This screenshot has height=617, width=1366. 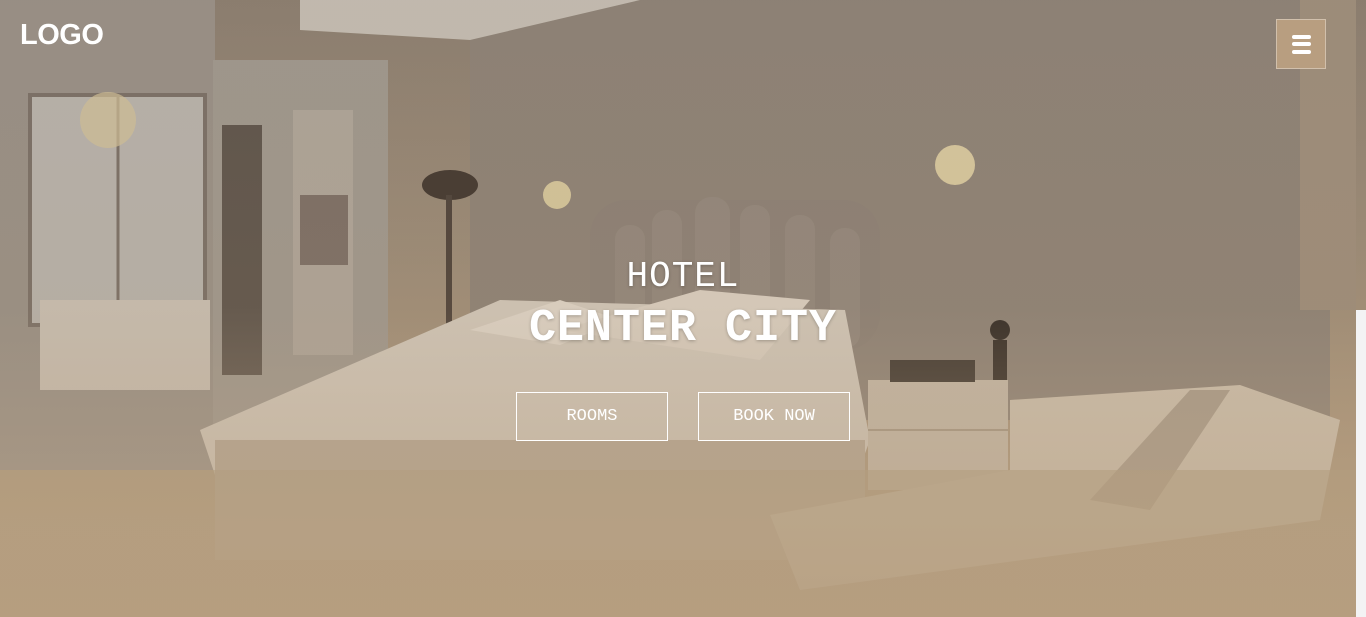 I want to click on menu-button, so click(x=1301, y=44).